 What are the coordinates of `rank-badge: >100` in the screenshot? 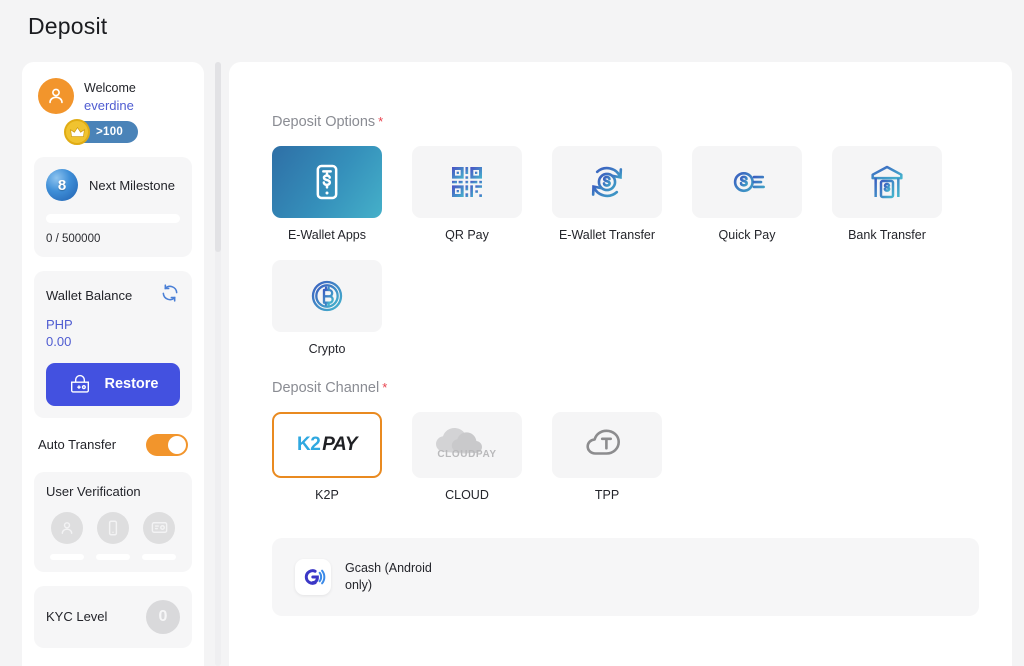 It's located at (101, 132).